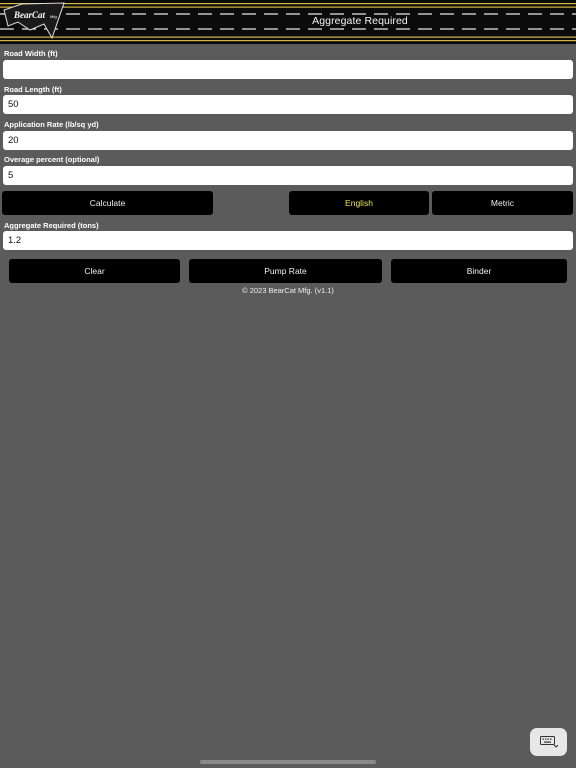 The height and width of the screenshot is (768, 576). Describe the element at coordinates (288, 104) in the screenshot. I see `road-length-input` at that location.